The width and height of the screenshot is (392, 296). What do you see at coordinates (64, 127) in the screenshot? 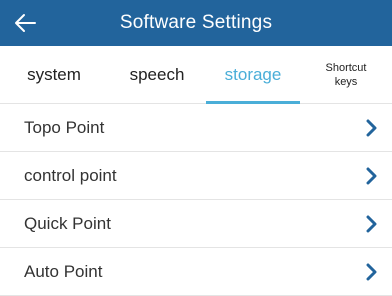
I see `list-item-label: Topo Point` at bounding box center [64, 127].